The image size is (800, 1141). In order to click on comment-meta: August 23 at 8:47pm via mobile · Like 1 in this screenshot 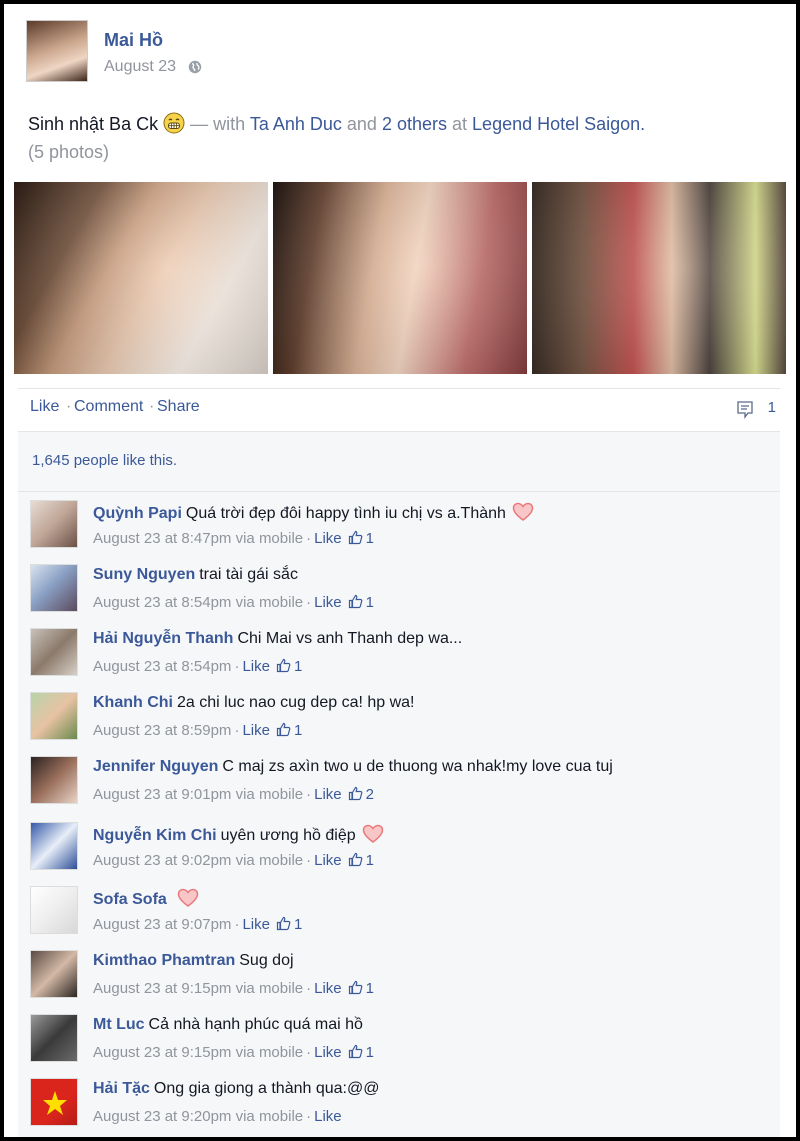, I will do `click(233, 538)`.